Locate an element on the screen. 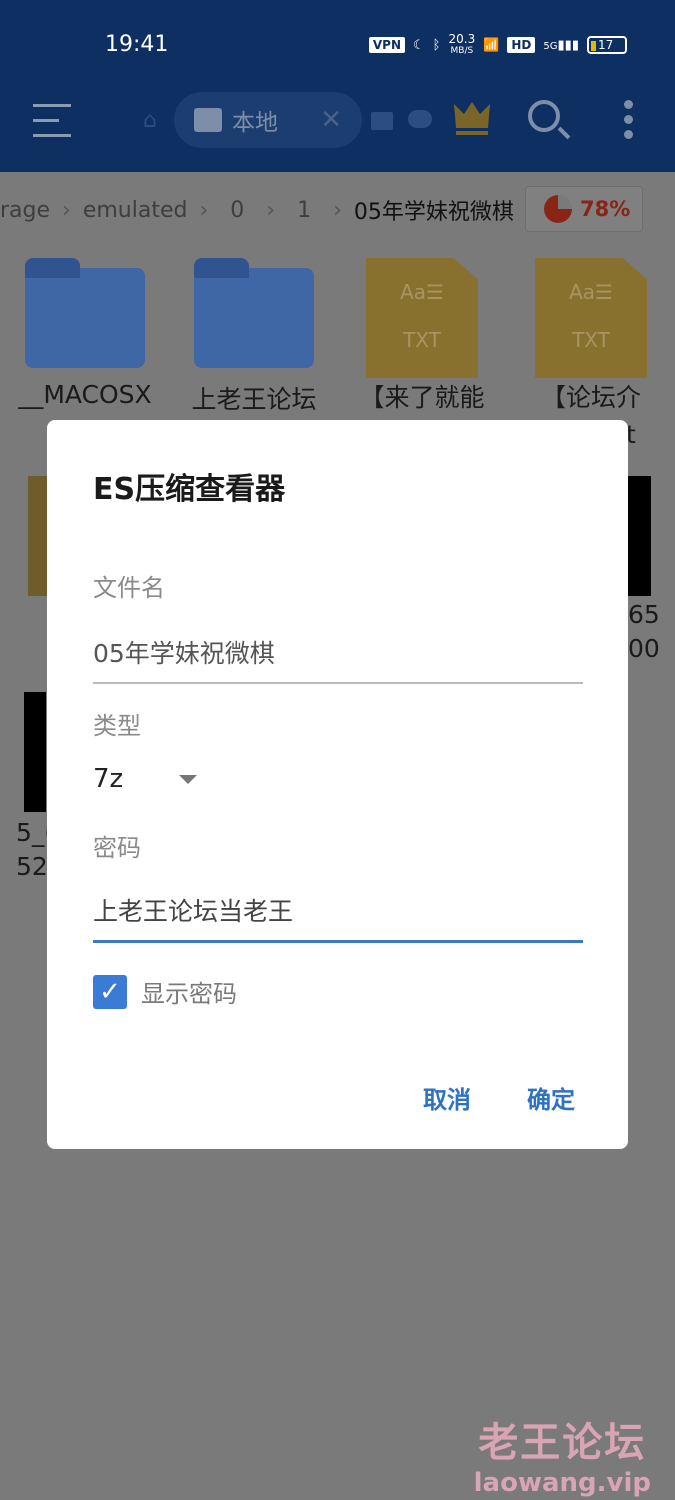  status-time: 19:41 is located at coordinates (137, 44).